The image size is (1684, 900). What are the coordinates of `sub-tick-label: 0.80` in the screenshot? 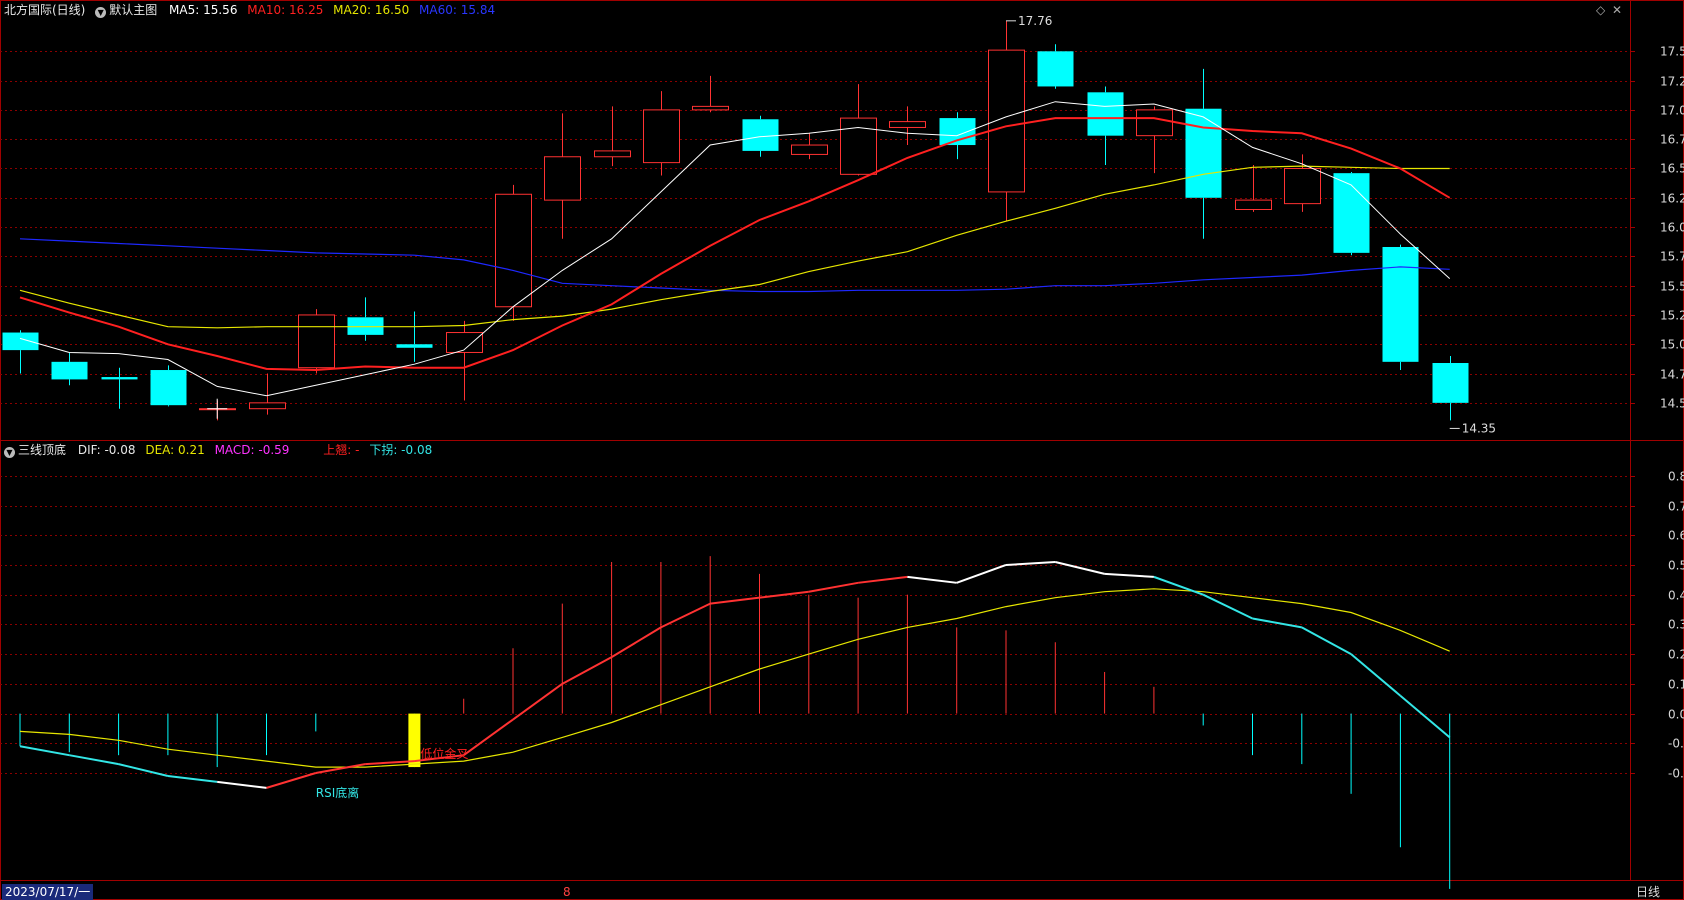 It's located at (1676, 477).